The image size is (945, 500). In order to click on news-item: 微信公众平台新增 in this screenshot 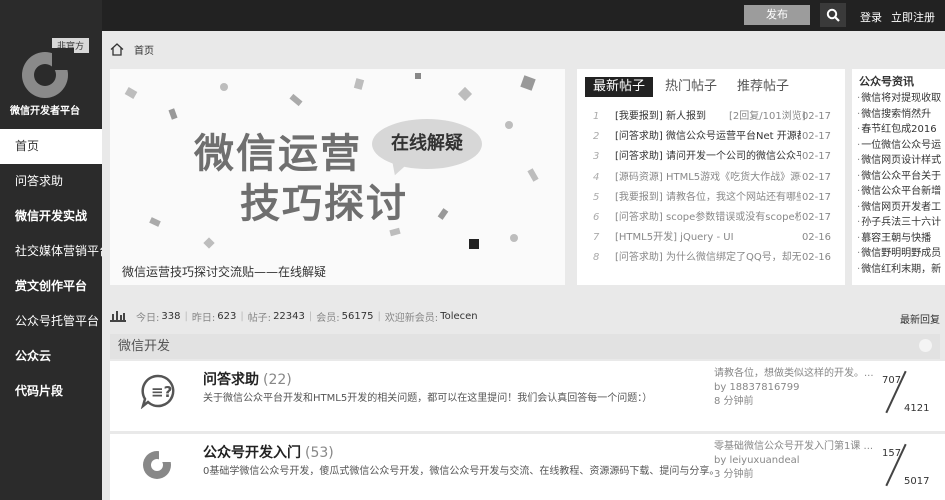, I will do `click(901, 192)`.